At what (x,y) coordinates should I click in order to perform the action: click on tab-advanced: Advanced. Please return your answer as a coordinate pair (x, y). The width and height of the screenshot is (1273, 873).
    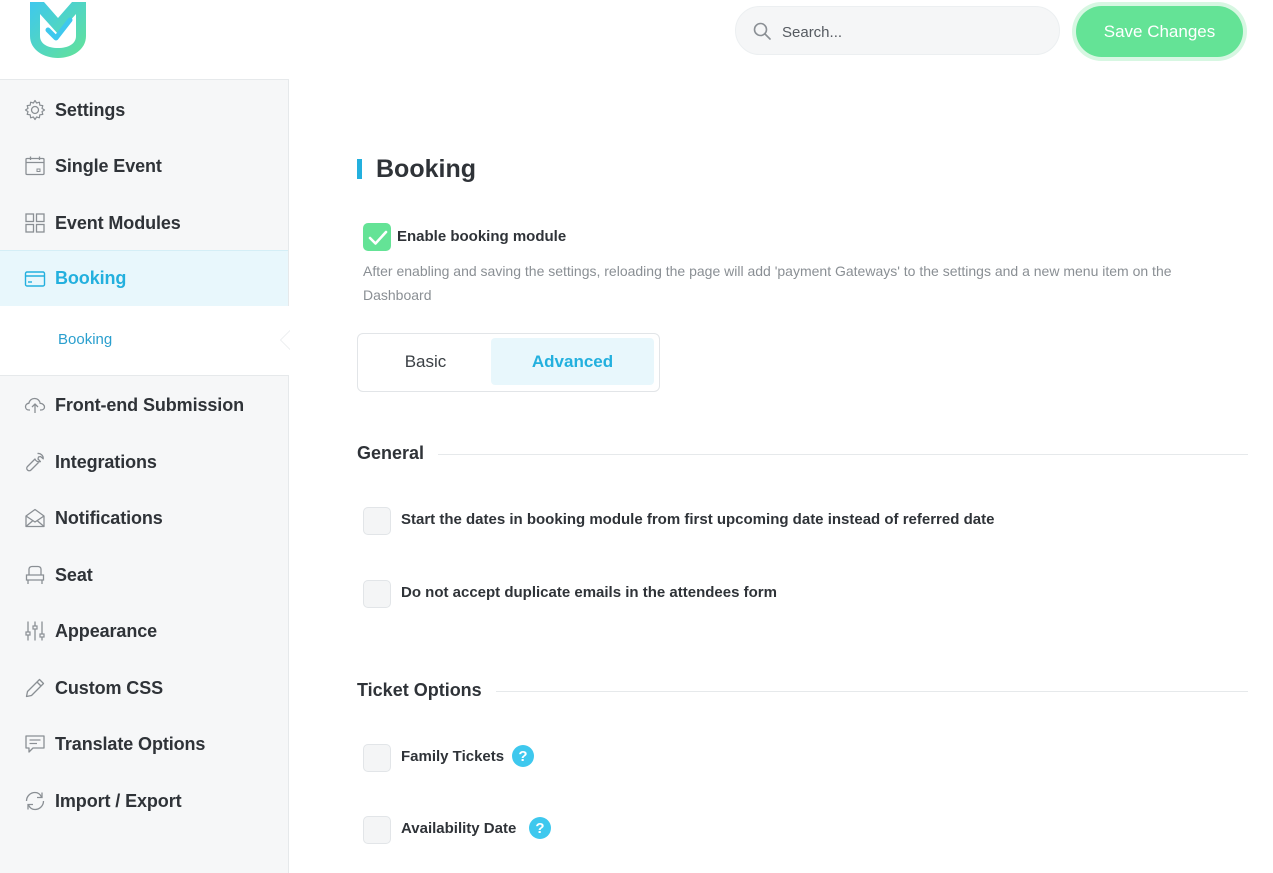
    Looking at the image, I should click on (572, 361).